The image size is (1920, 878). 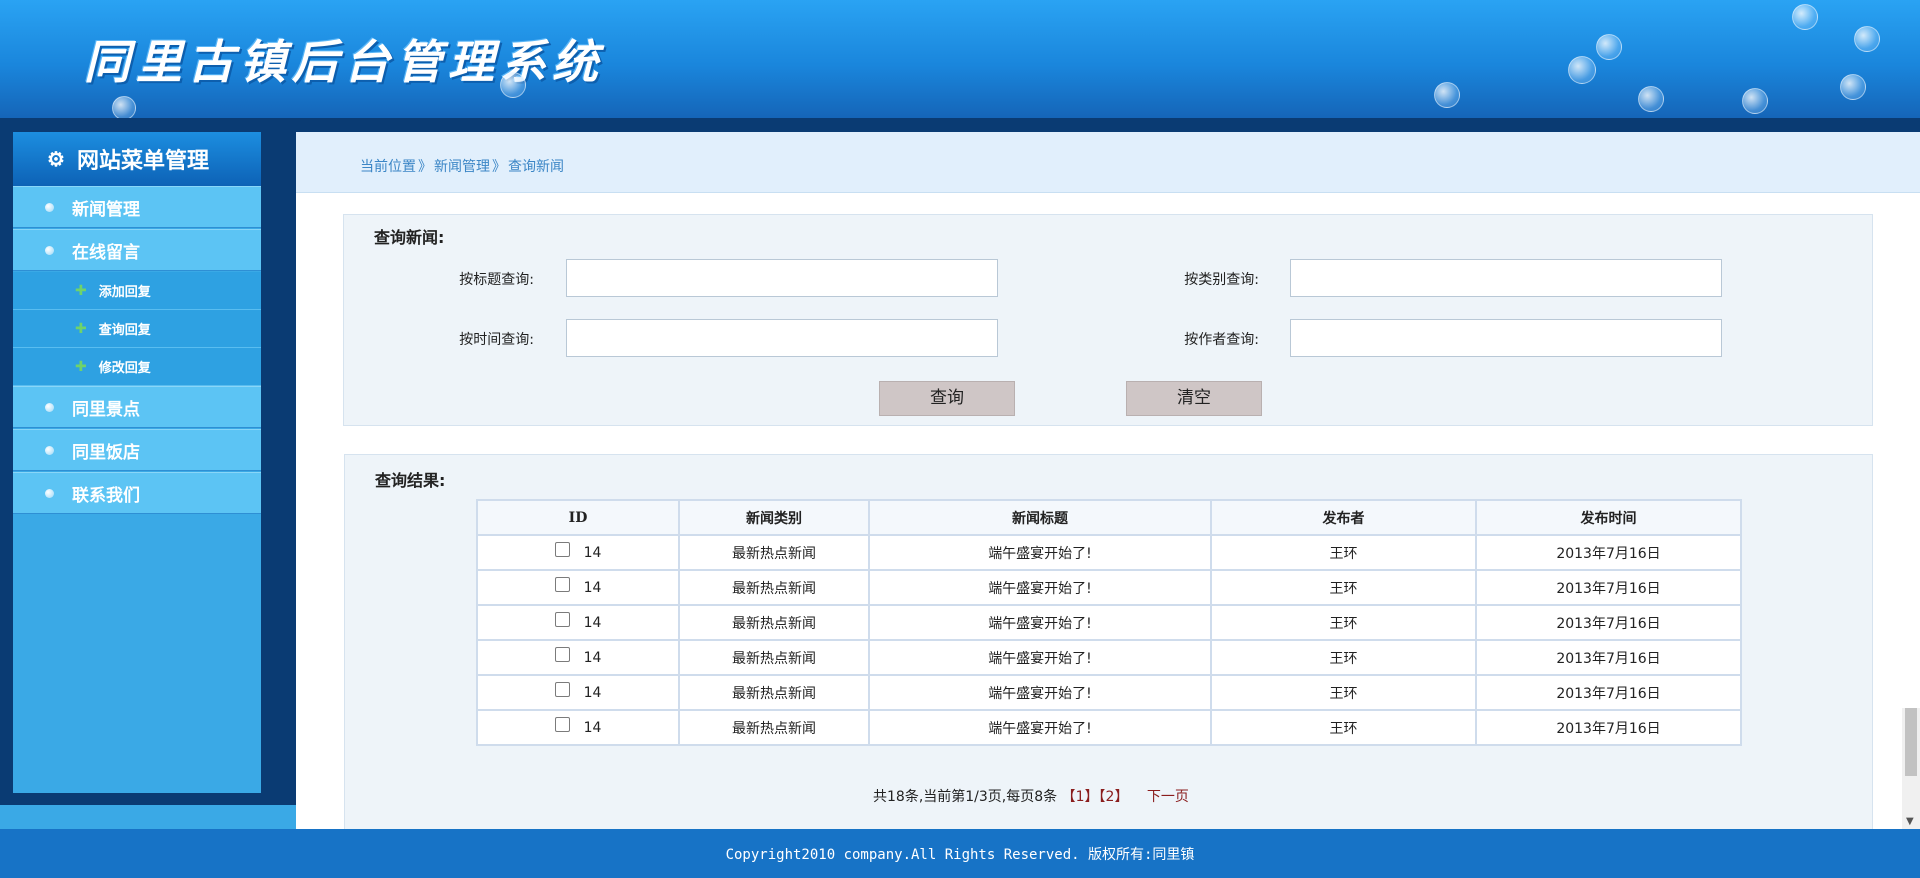 What do you see at coordinates (1080, 797) in the screenshot?
I see `page-link-1: 【1】` at bounding box center [1080, 797].